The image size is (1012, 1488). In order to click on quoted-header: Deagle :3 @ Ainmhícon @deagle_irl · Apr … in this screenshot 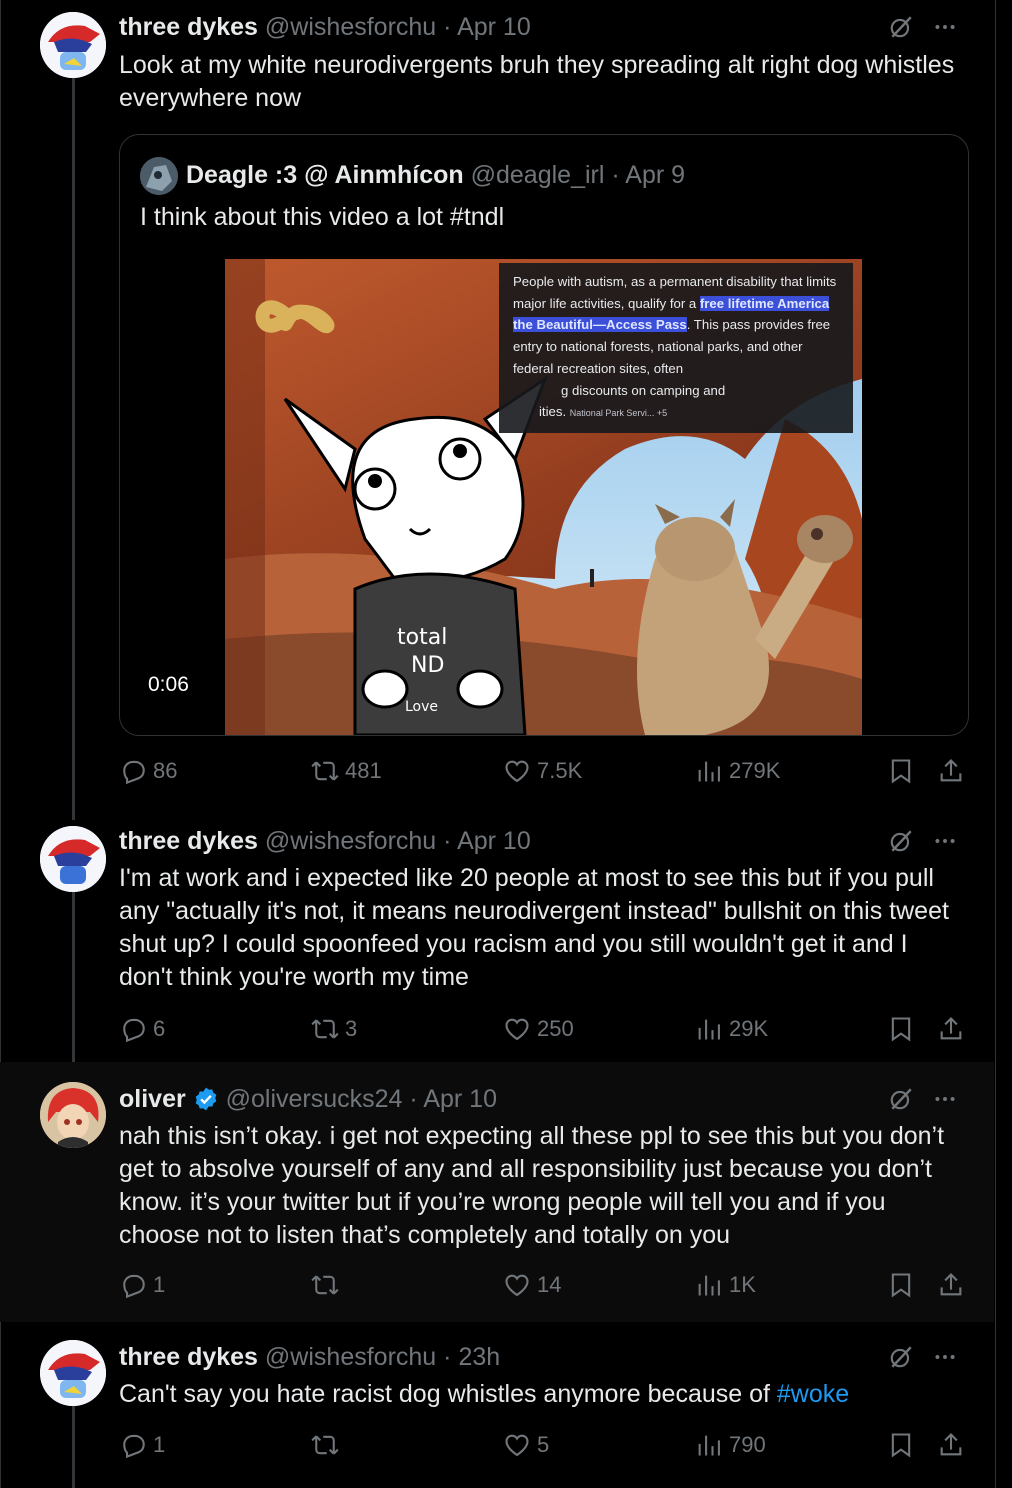, I will do `click(435, 175)`.